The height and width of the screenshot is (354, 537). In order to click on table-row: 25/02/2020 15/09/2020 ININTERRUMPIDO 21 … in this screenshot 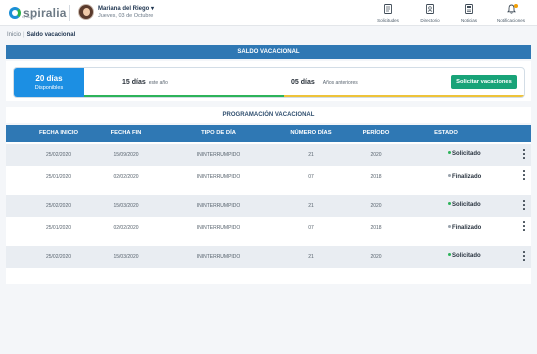, I will do `click(268, 155)`.